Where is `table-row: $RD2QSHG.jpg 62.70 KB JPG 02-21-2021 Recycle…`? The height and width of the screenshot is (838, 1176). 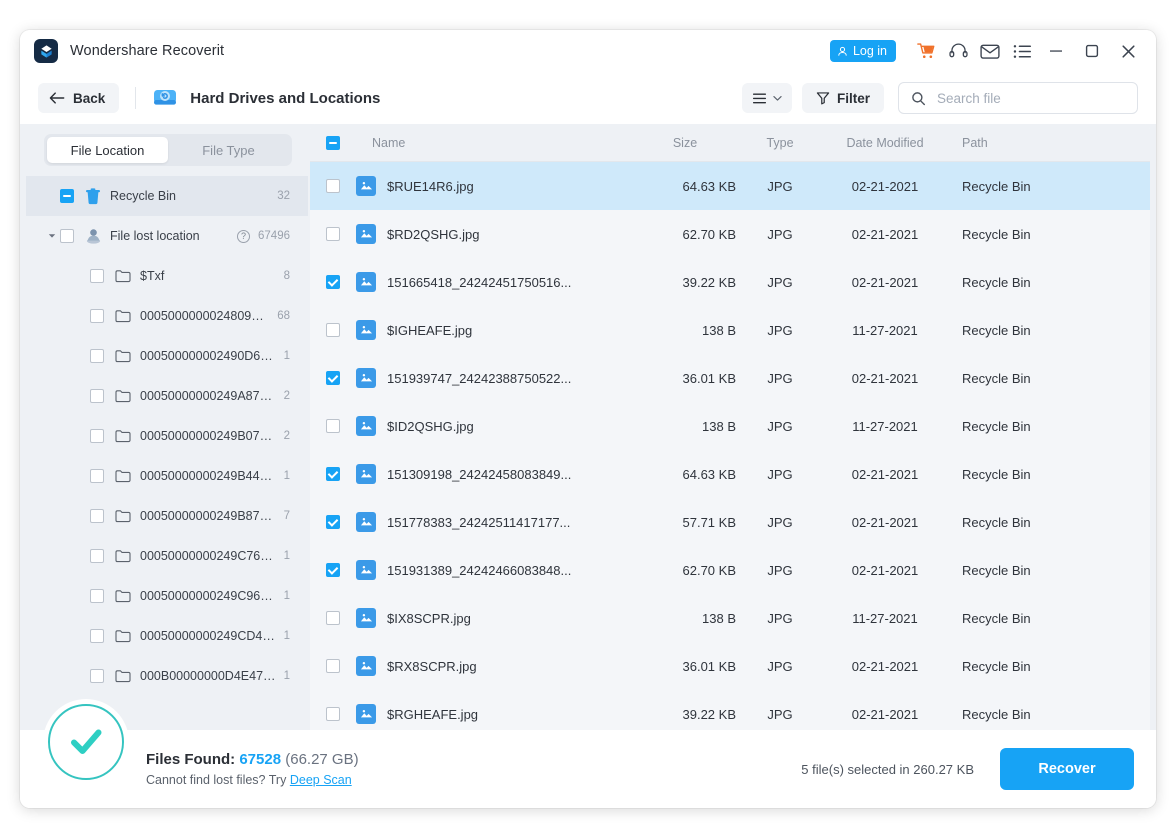
table-row: $RD2QSHG.jpg 62.70 KB JPG 02-21-2021 Recycle… is located at coordinates (730, 234).